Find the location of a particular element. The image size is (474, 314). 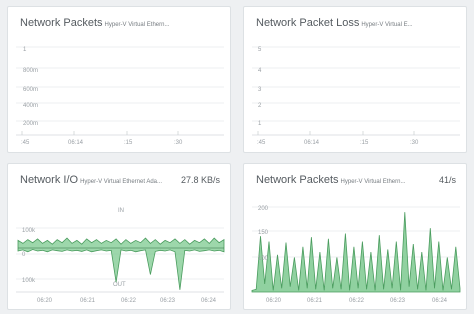

y-axis-label: 800m is located at coordinates (30, 71).